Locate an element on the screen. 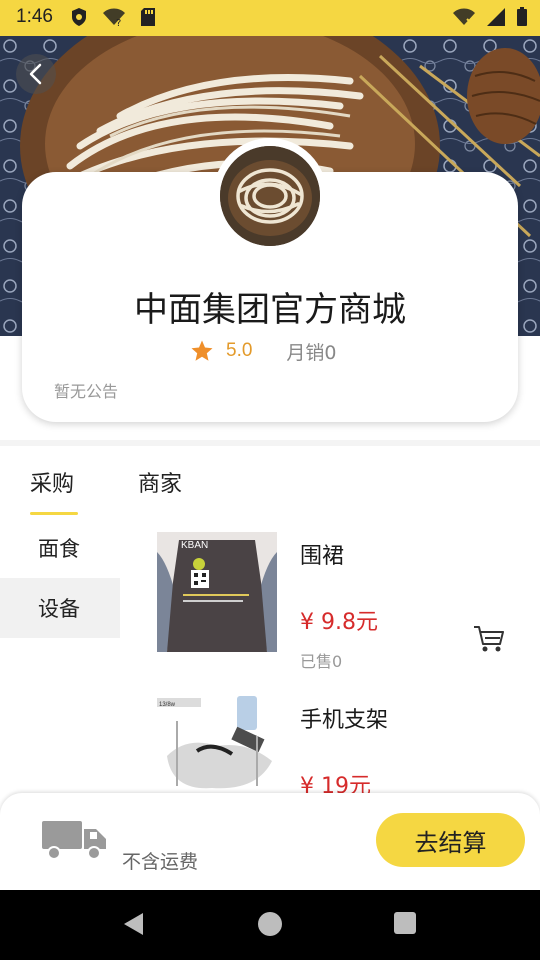 The image size is (540, 960). status-left-icons: ? is located at coordinates (113, 17).